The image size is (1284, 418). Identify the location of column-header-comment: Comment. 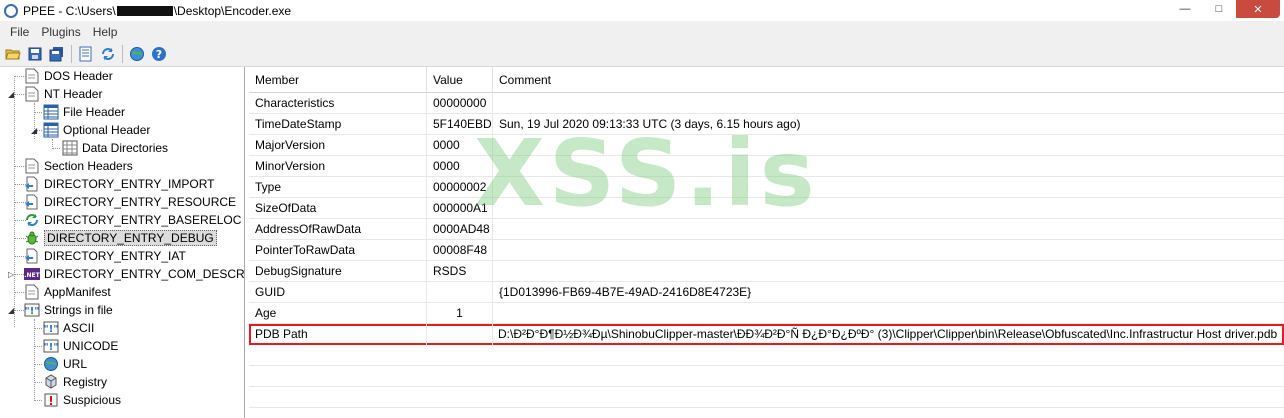
(888, 80).